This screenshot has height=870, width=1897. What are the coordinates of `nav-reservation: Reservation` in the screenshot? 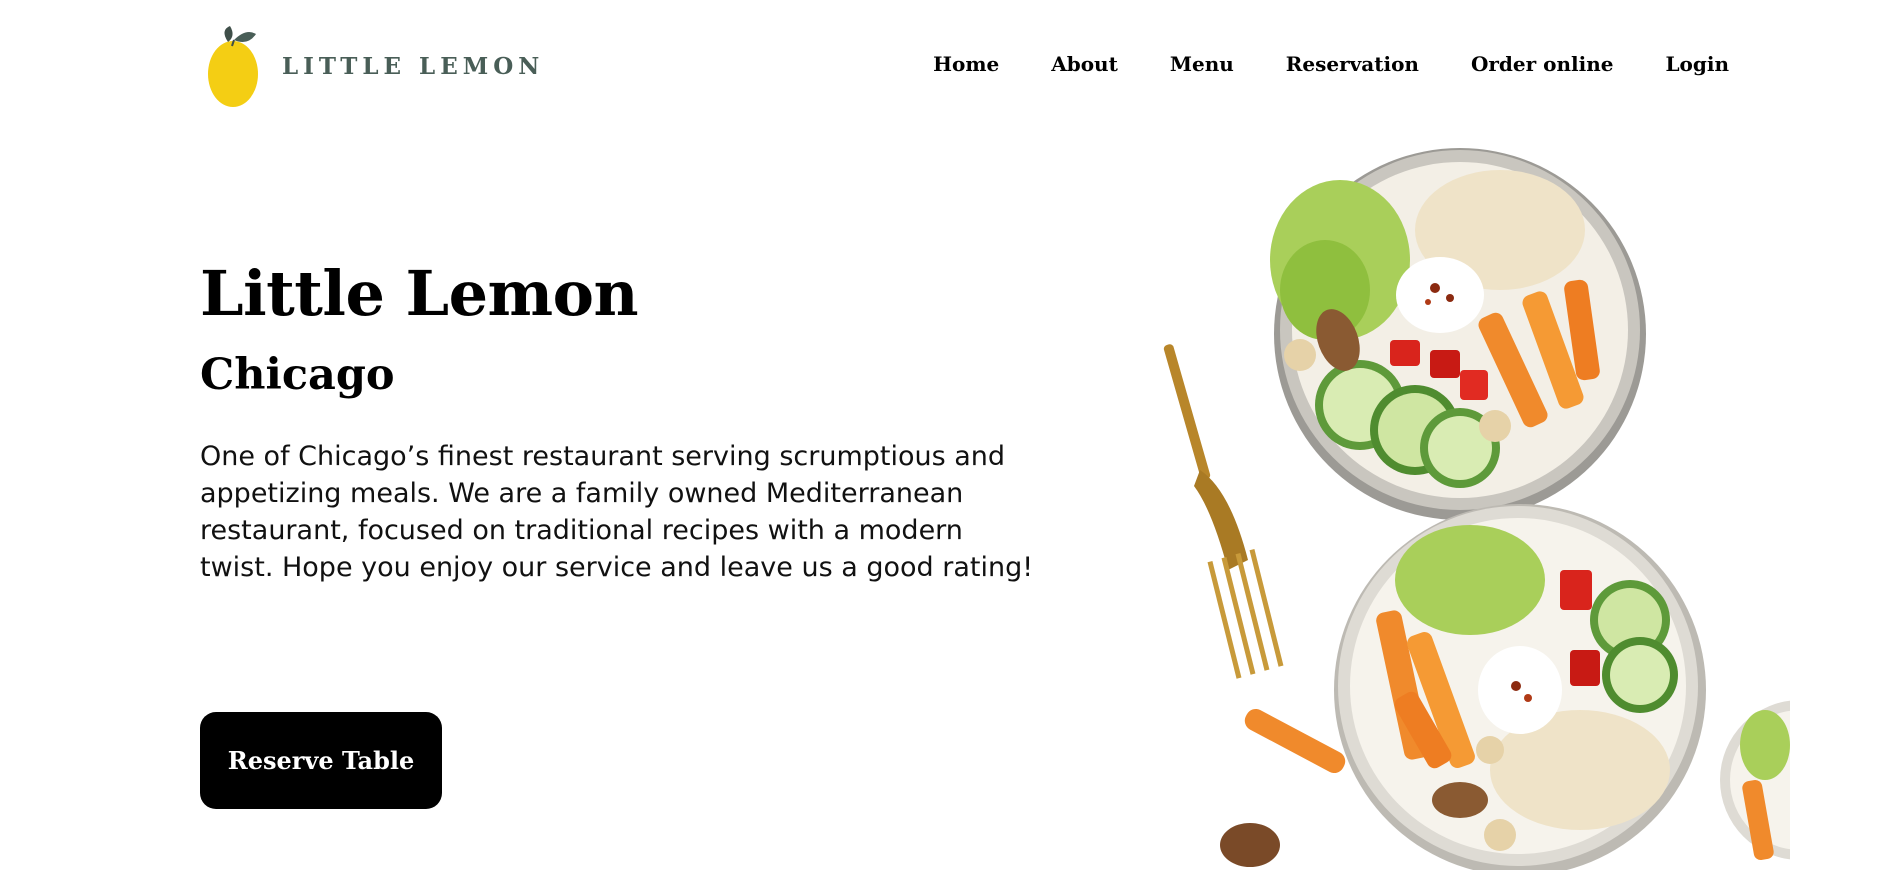 It's located at (1352, 64).